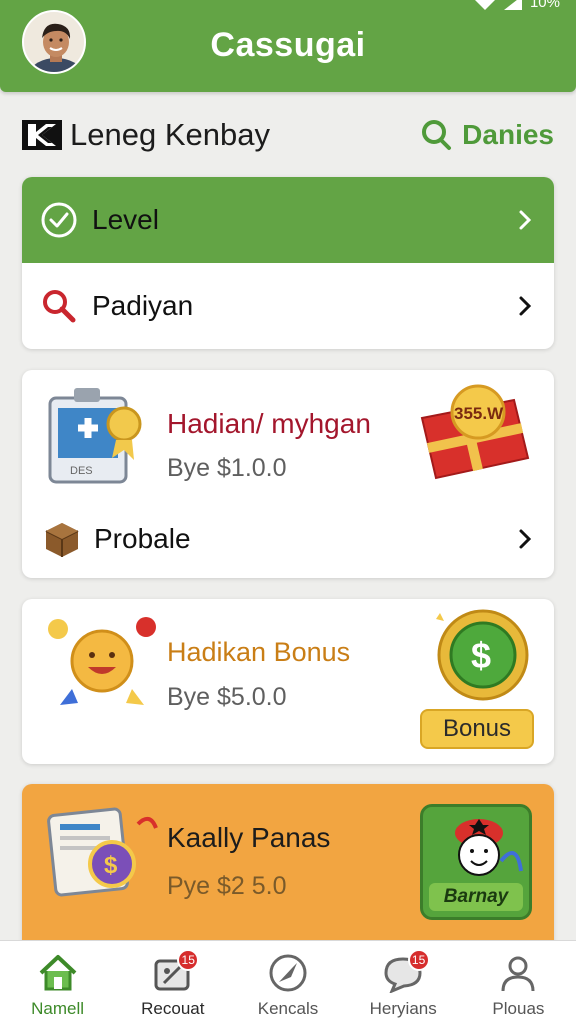 The height and width of the screenshot is (1024, 576). What do you see at coordinates (259, 652) in the screenshot?
I see `bonus-title: Hadikan Bonus` at bounding box center [259, 652].